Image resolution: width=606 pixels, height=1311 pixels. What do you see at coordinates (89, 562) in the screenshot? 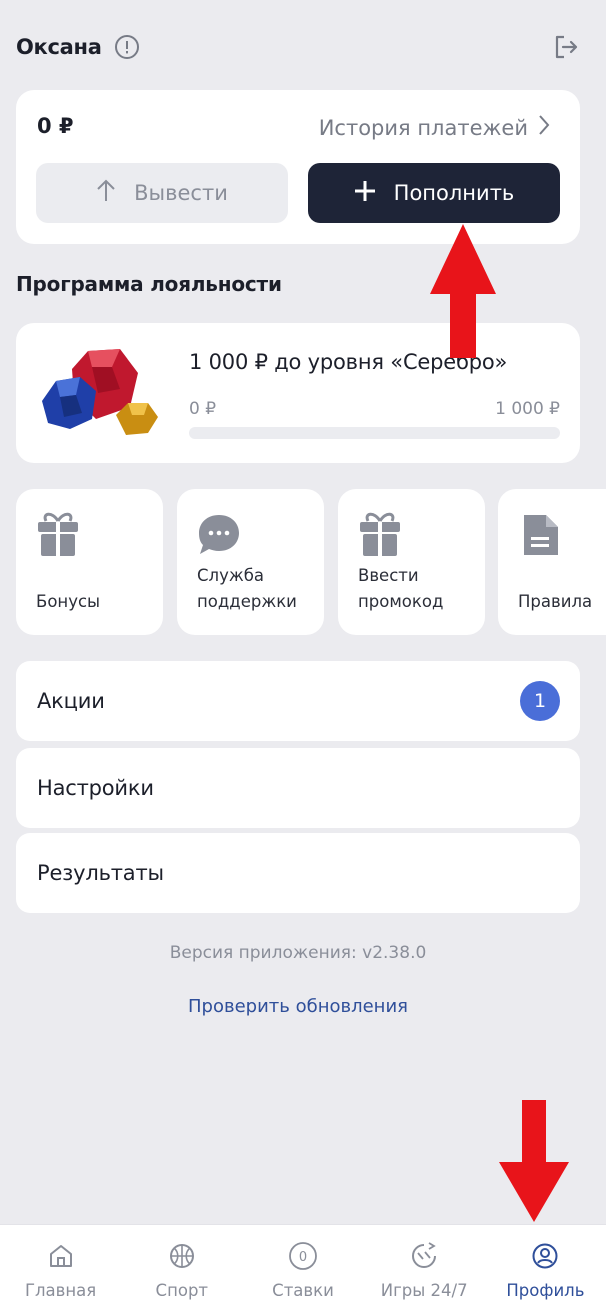
I see `bonuses-tile: Бонусы` at bounding box center [89, 562].